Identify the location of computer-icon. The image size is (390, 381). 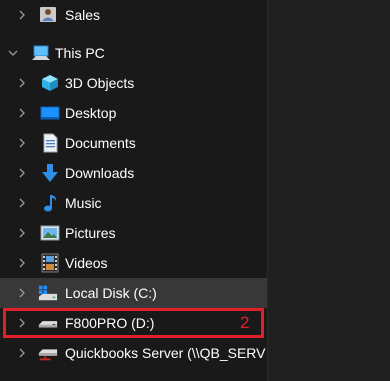
(41, 53).